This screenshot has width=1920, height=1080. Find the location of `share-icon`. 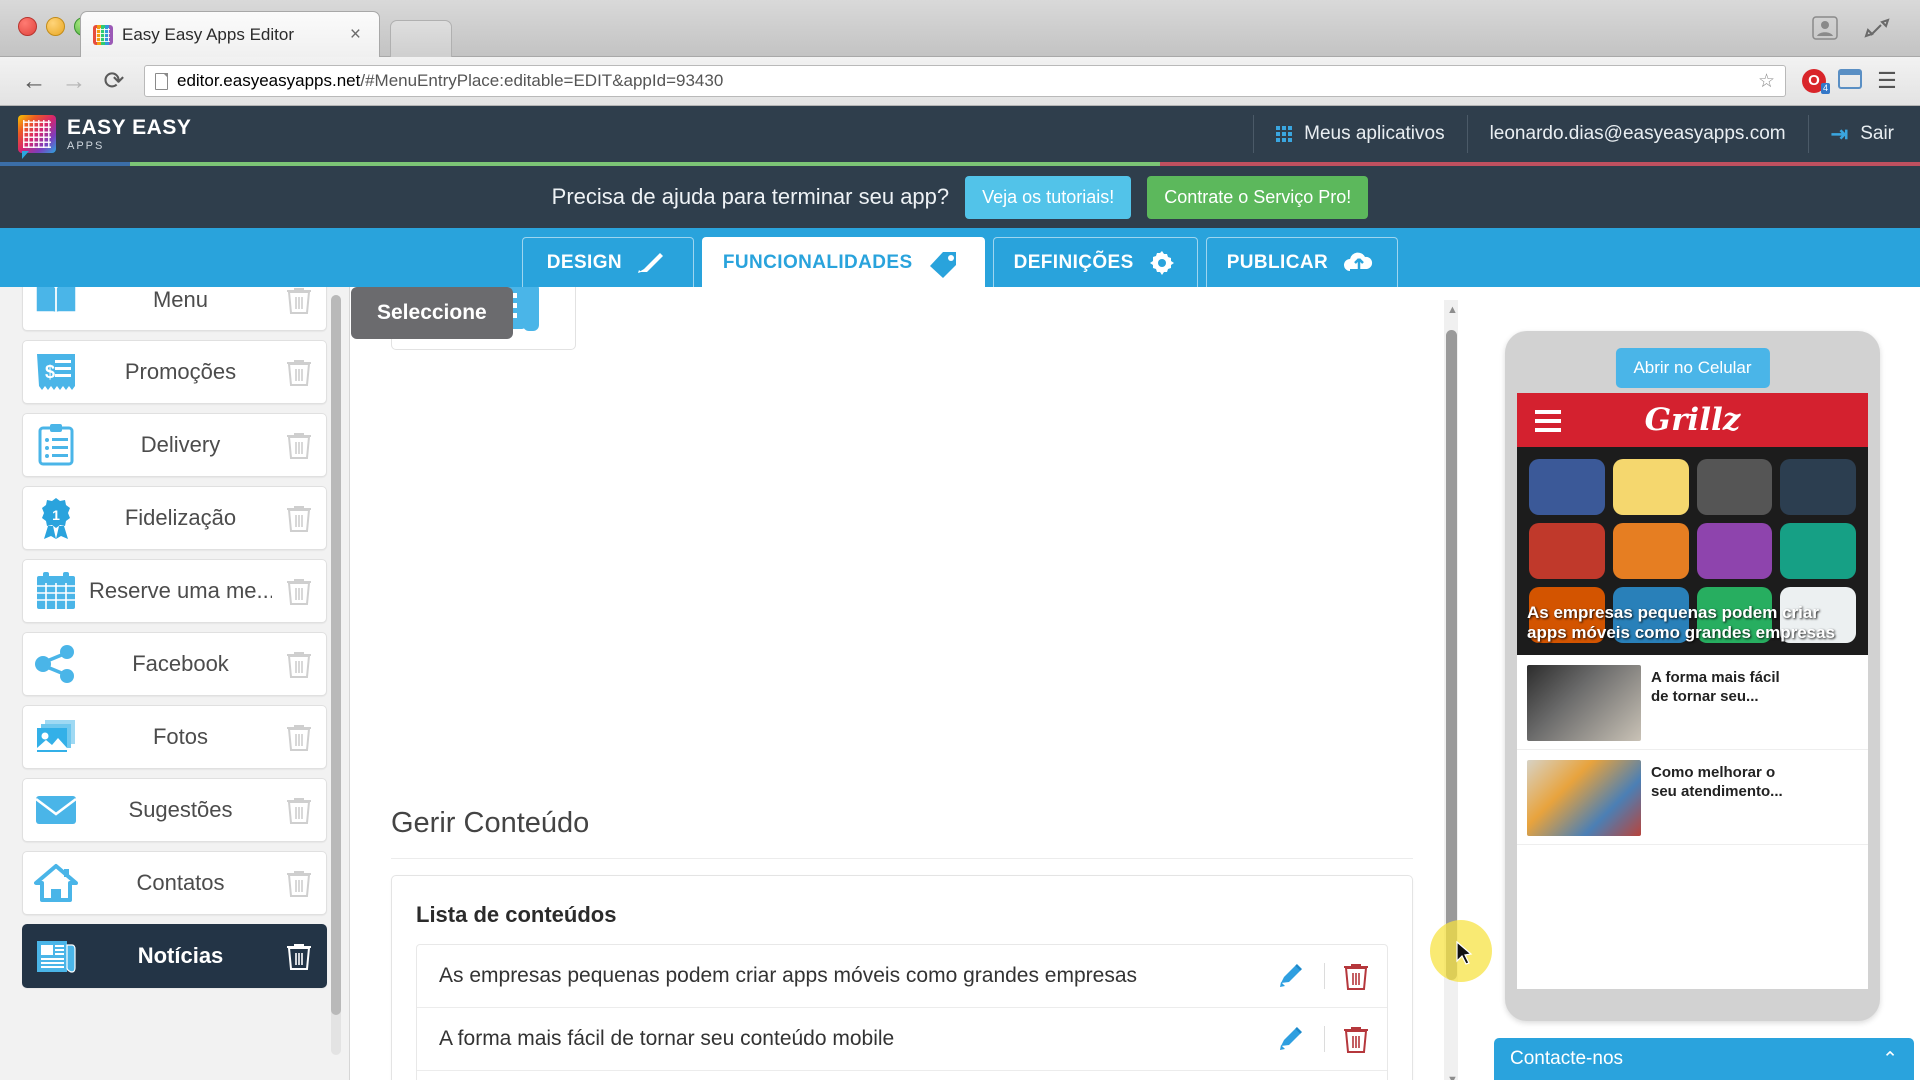

share-icon is located at coordinates (56, 664).